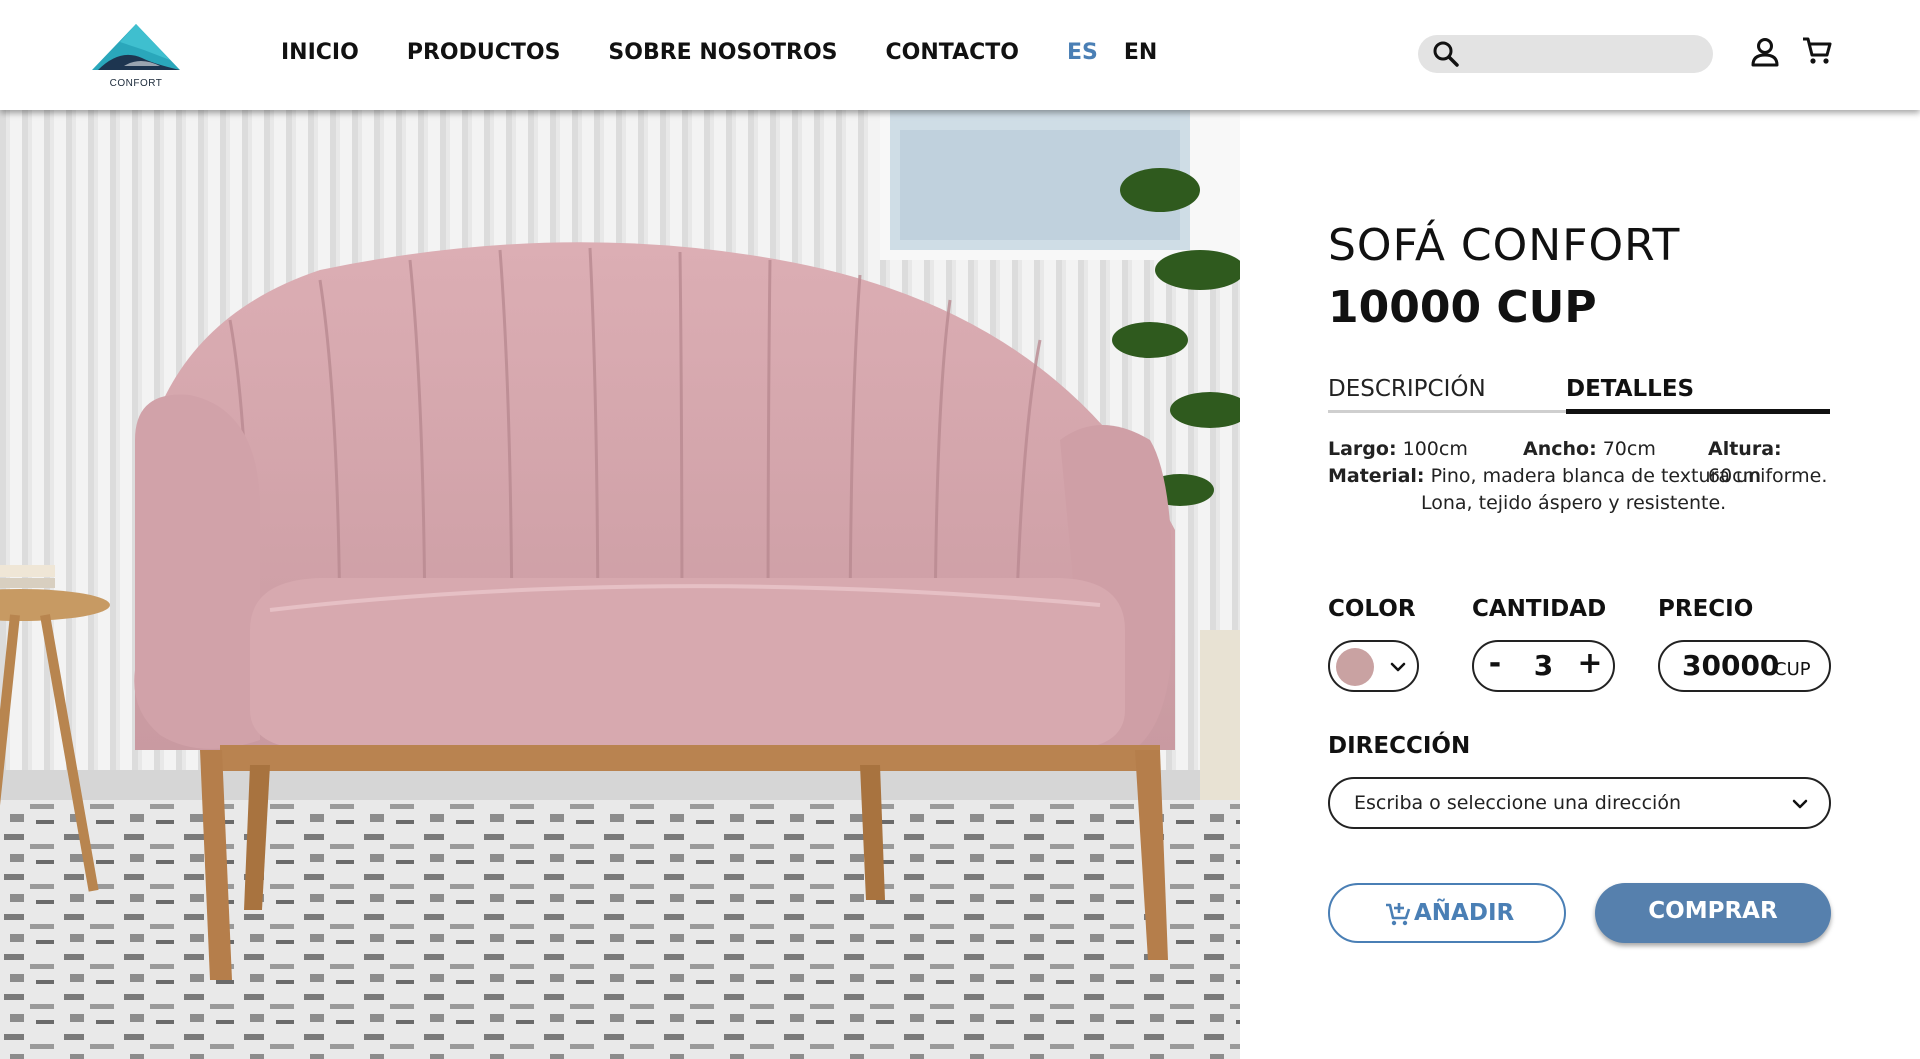  What do you see at coordinates (1590, 663) in the screenshot?
I see `quantity-increase-button: +` at bounding box center [1590, 663].